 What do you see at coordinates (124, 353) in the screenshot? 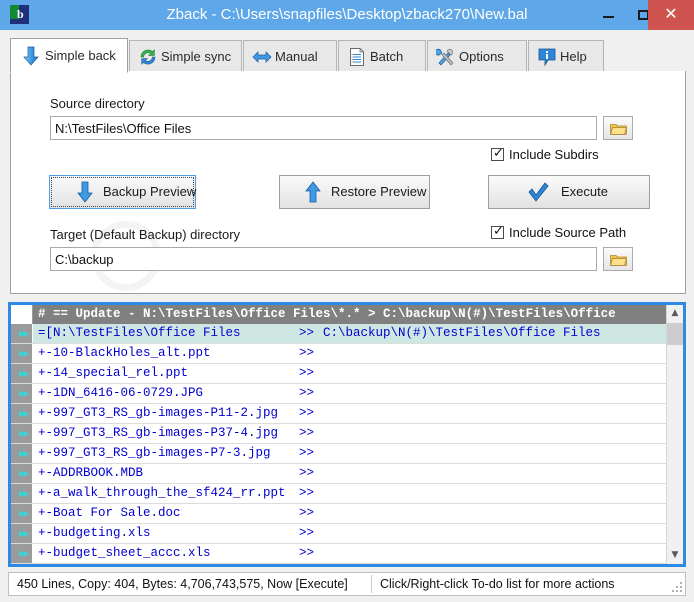
I see `todo-row-name: +-10-BlackHoles_alt.ppt` at bounding box center [124, 353].